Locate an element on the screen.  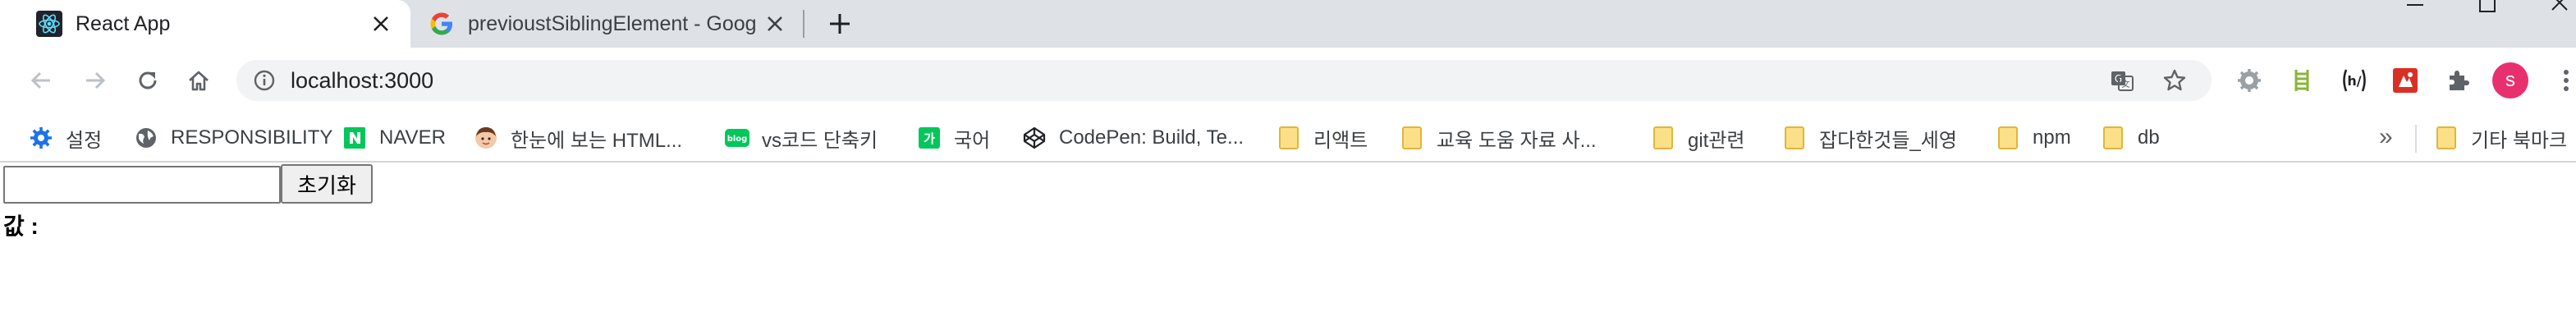
bookmark-folder-npm: npm is located at coordinates (2033, 137).